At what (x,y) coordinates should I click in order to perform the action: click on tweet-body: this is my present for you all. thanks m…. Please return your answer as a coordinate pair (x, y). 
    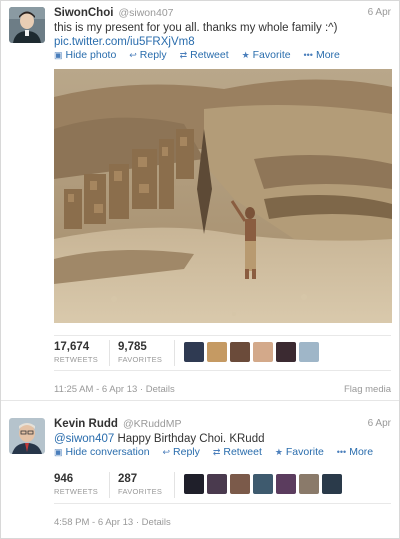
    Looking at the image, I should click on (196, 28).